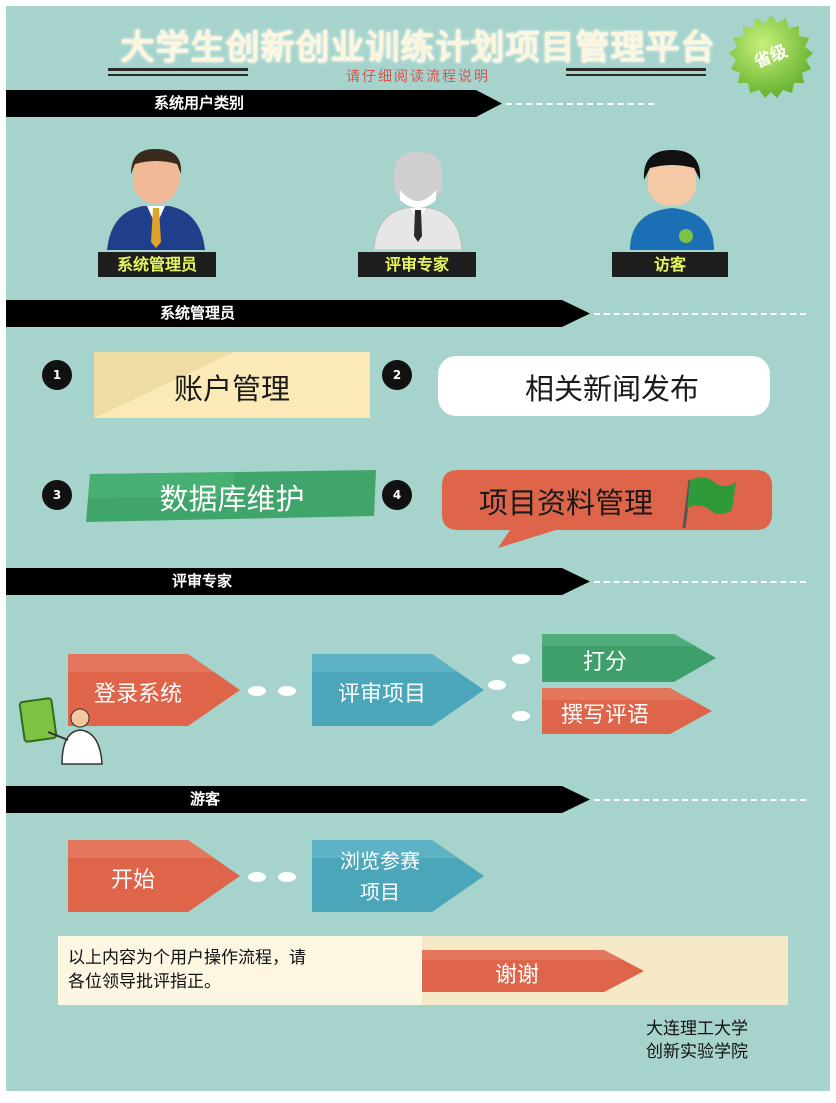  Describe the element at coordinates (231, 389) in the screenshot. I see `admin-item-label: 账户管理` at that location.